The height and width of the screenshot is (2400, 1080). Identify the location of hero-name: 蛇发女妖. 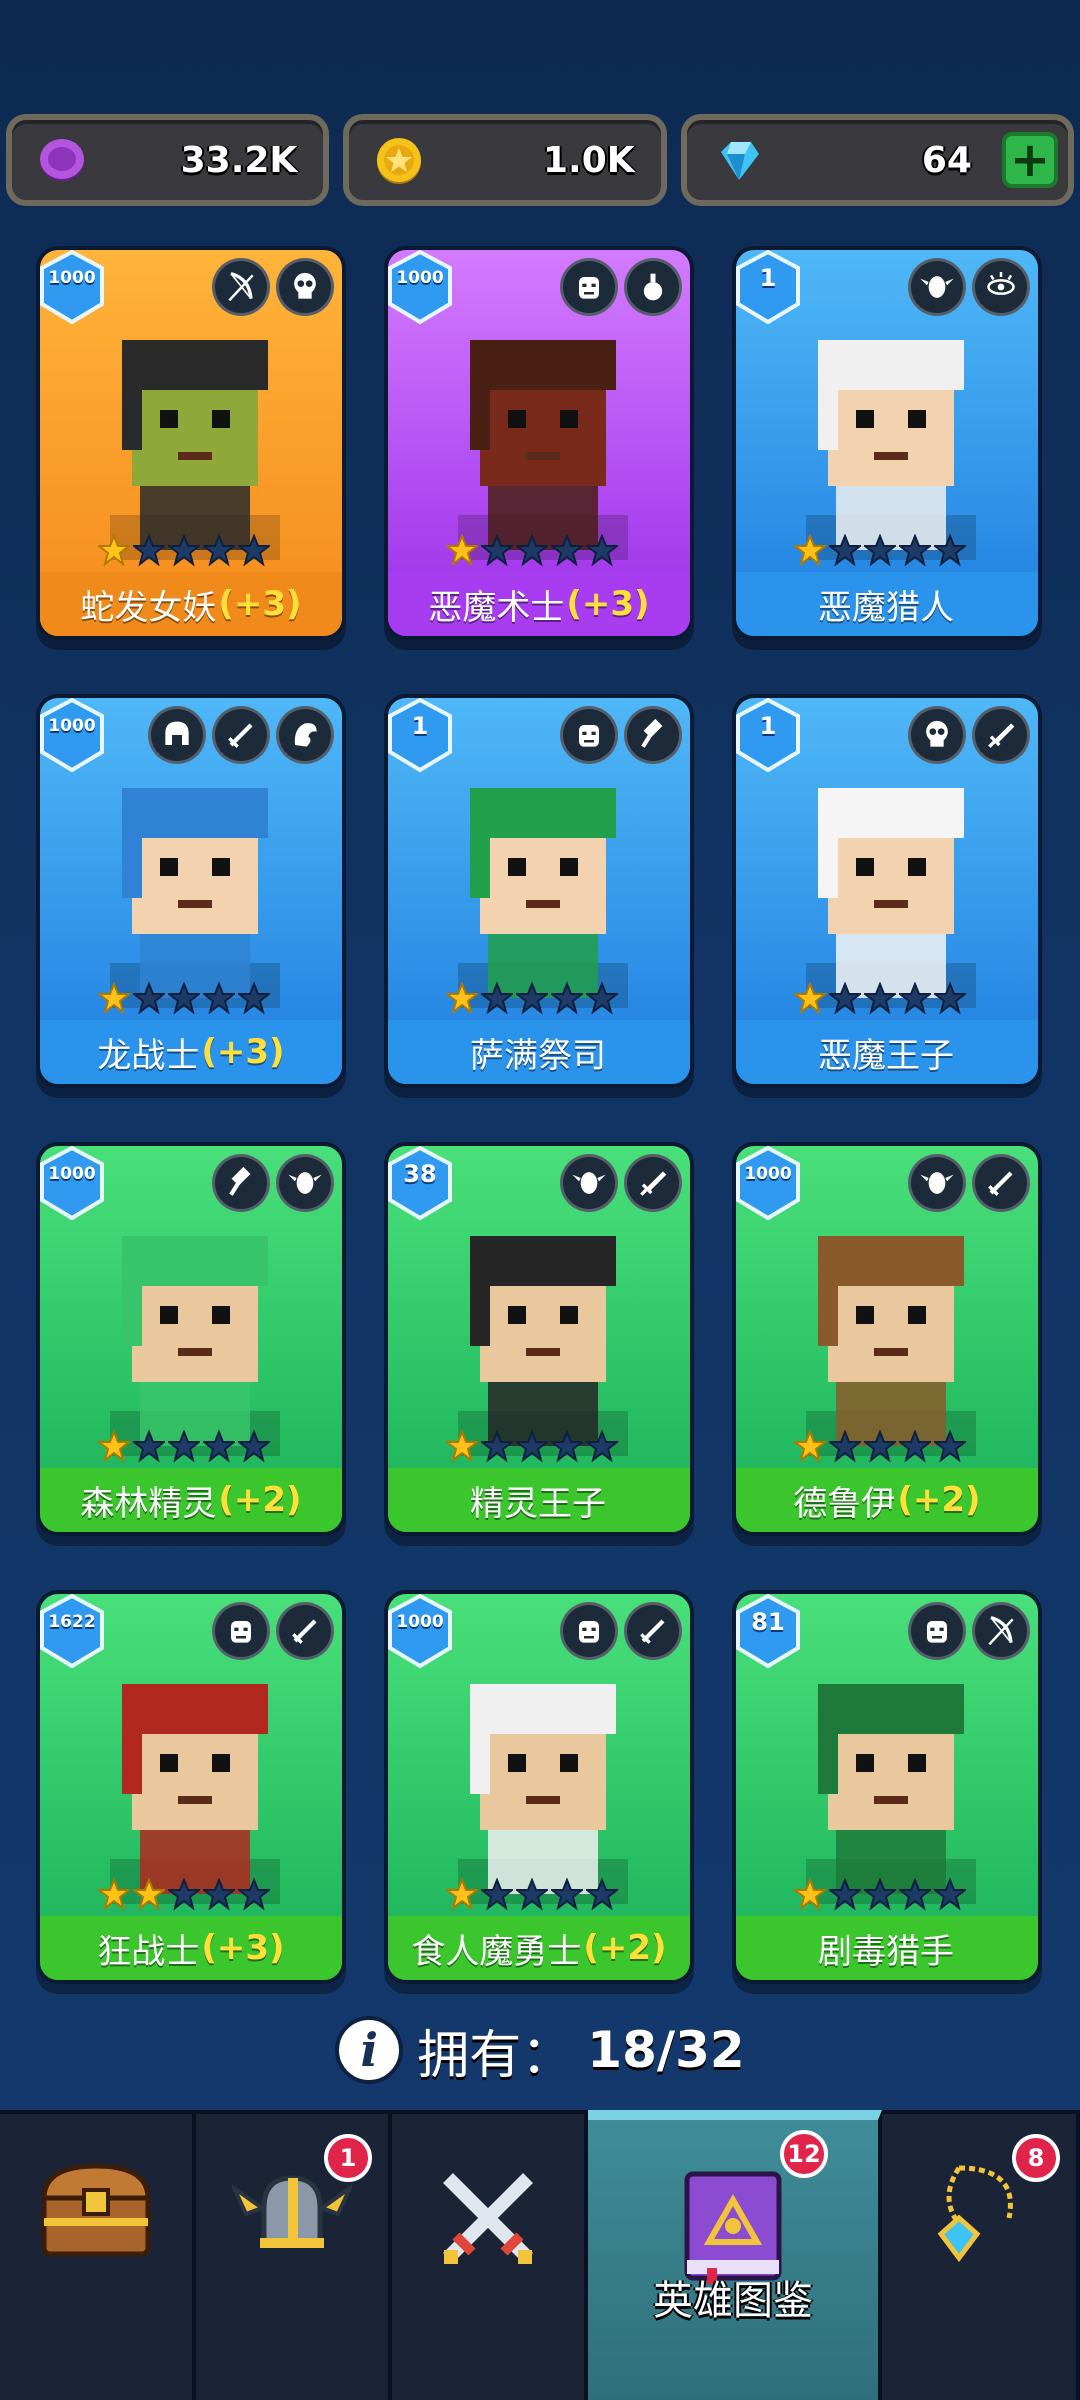
(148, 607).